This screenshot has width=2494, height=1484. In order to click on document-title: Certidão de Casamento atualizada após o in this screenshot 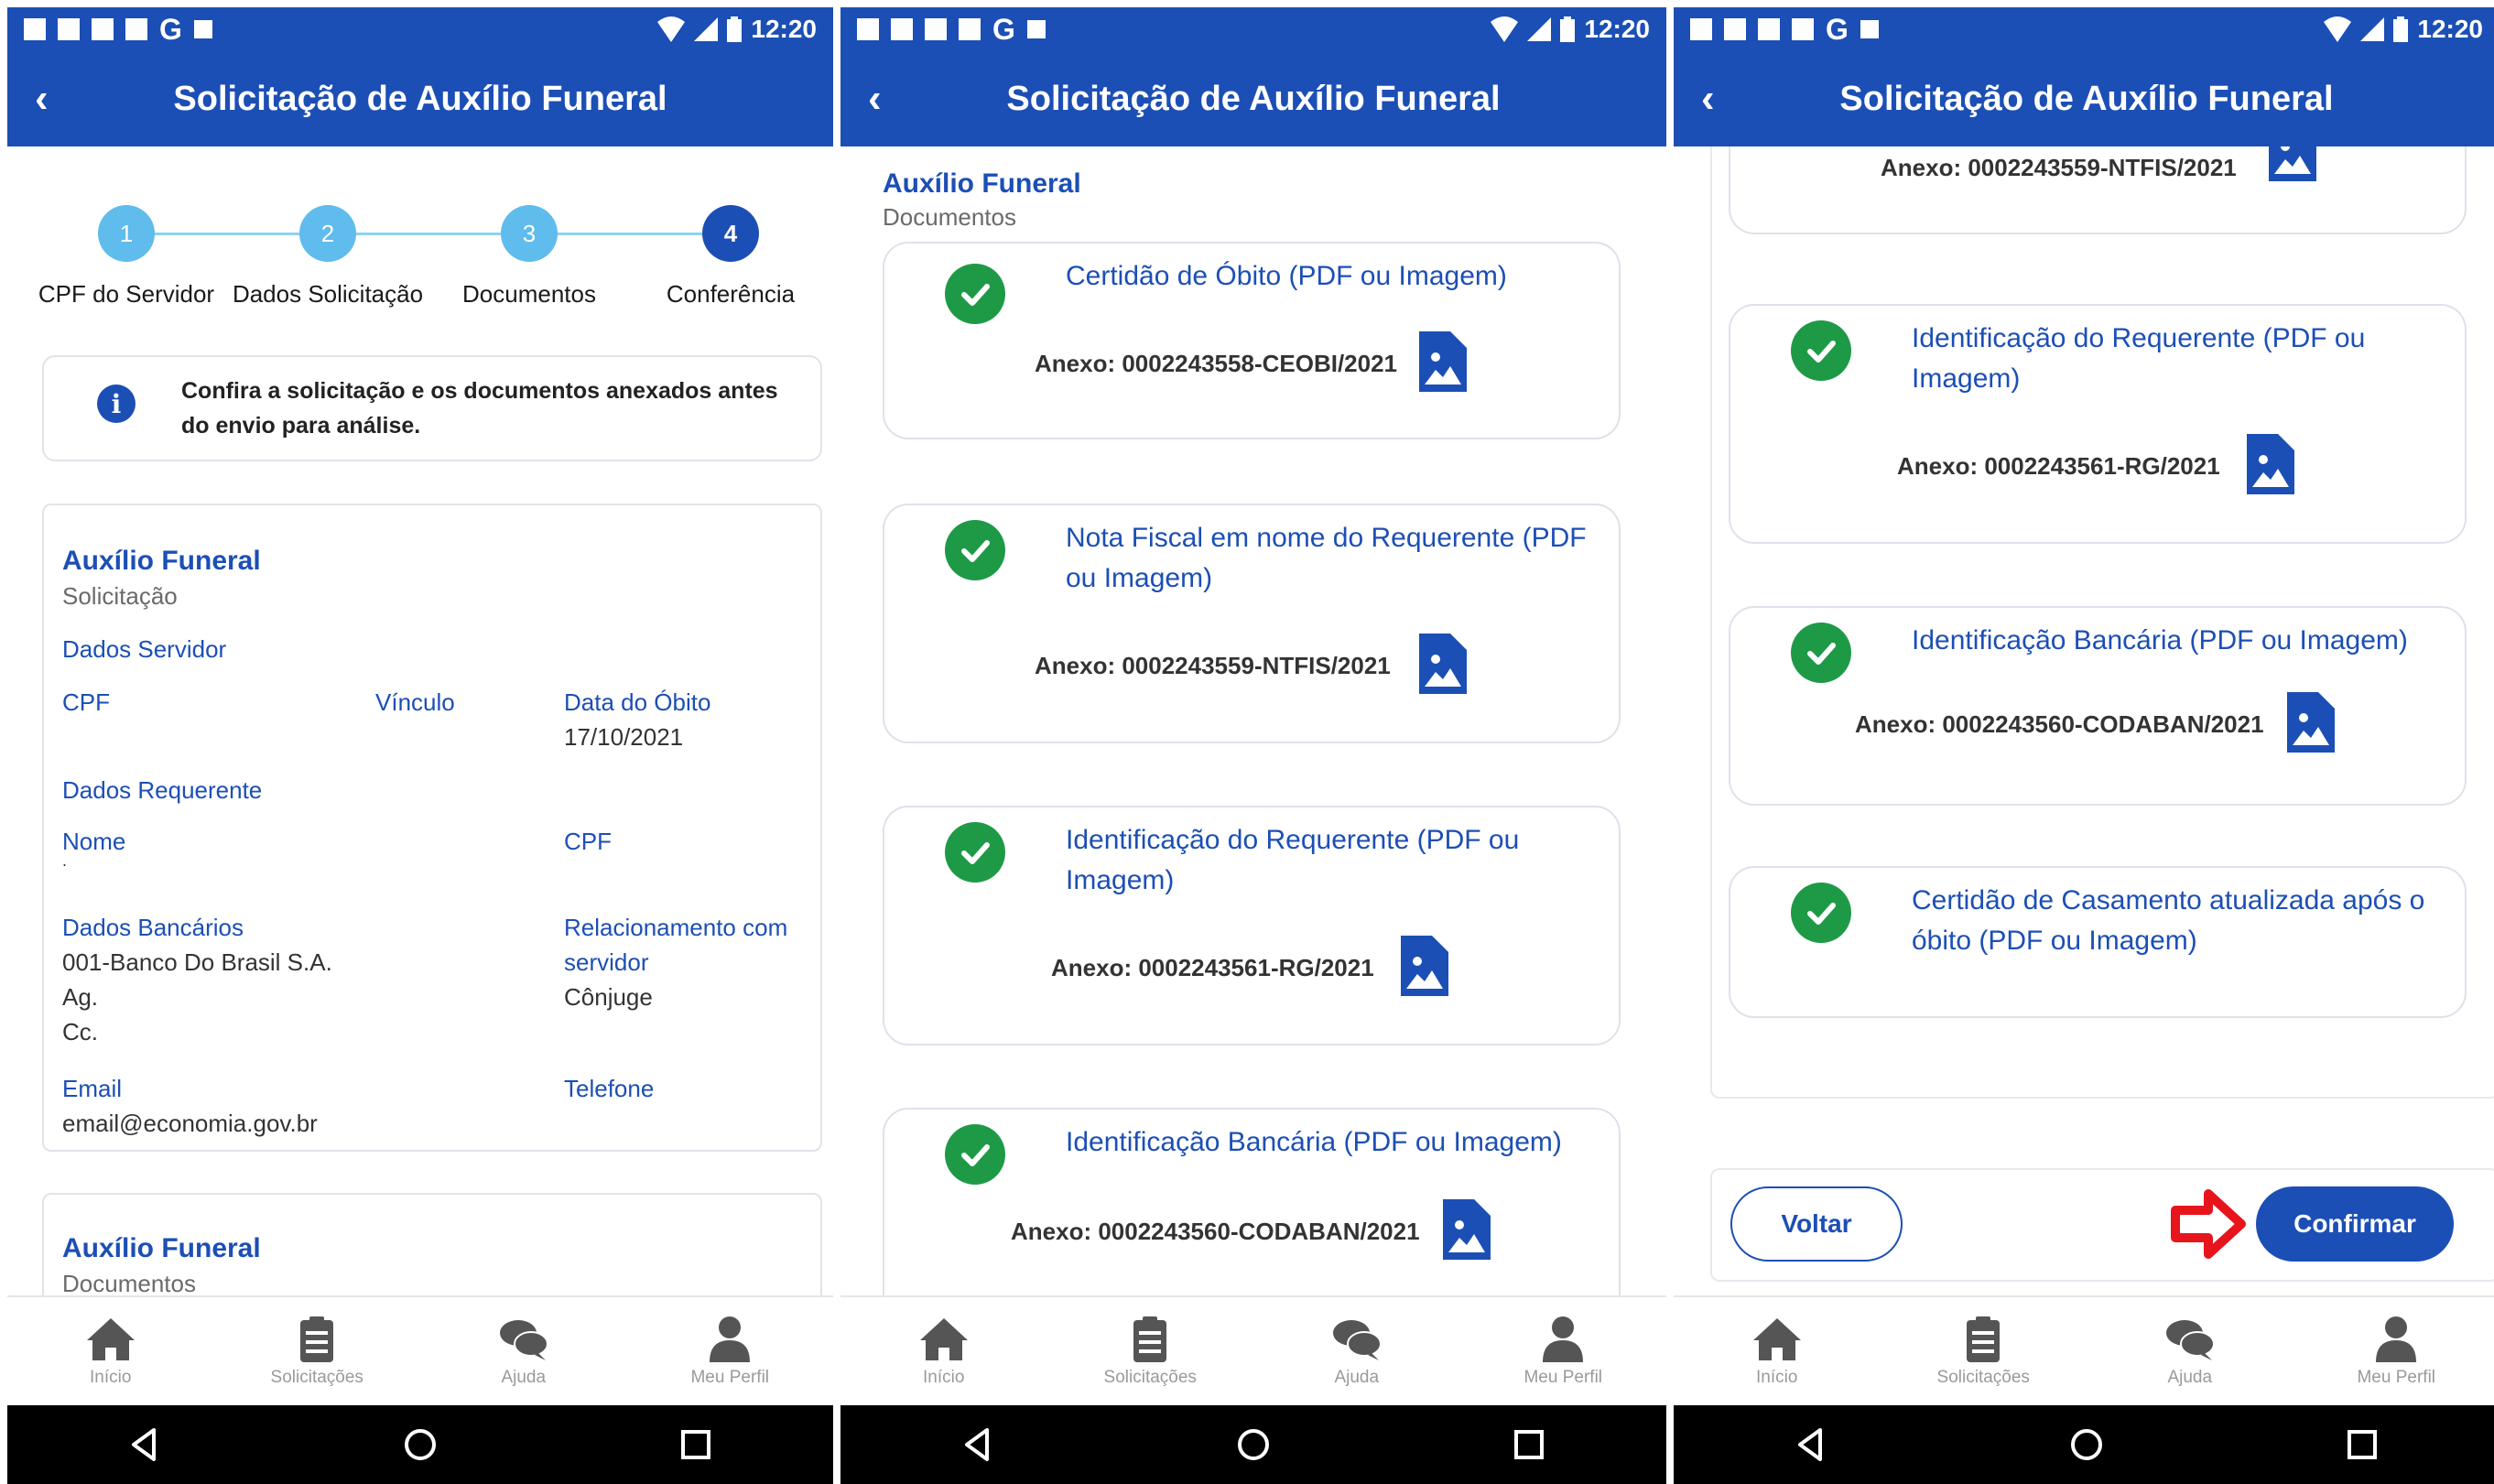, I will do `click(2168, 900)`.